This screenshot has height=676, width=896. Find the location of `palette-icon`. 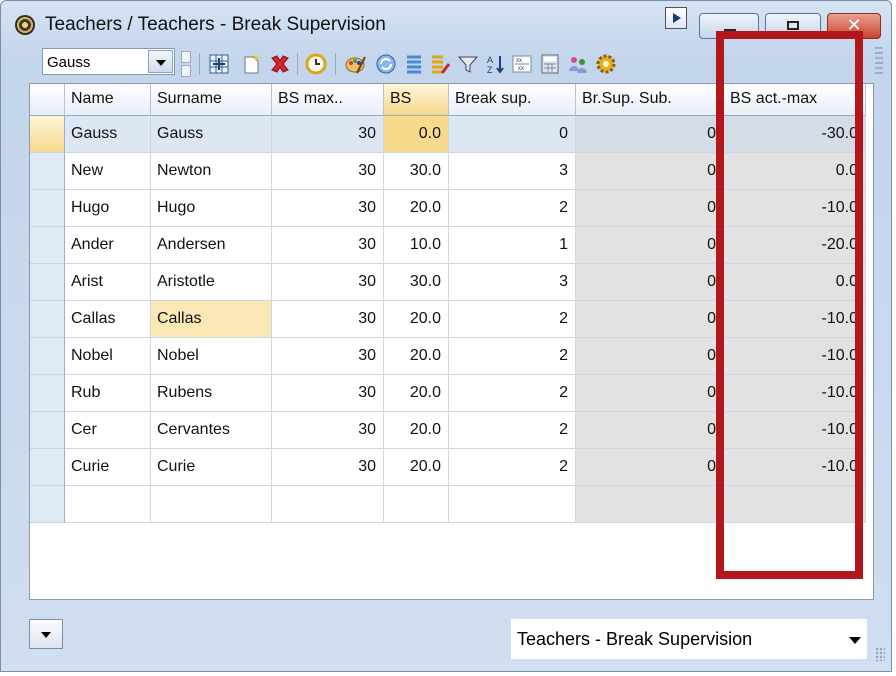

palette-icon is located at coordinates (356, 64).